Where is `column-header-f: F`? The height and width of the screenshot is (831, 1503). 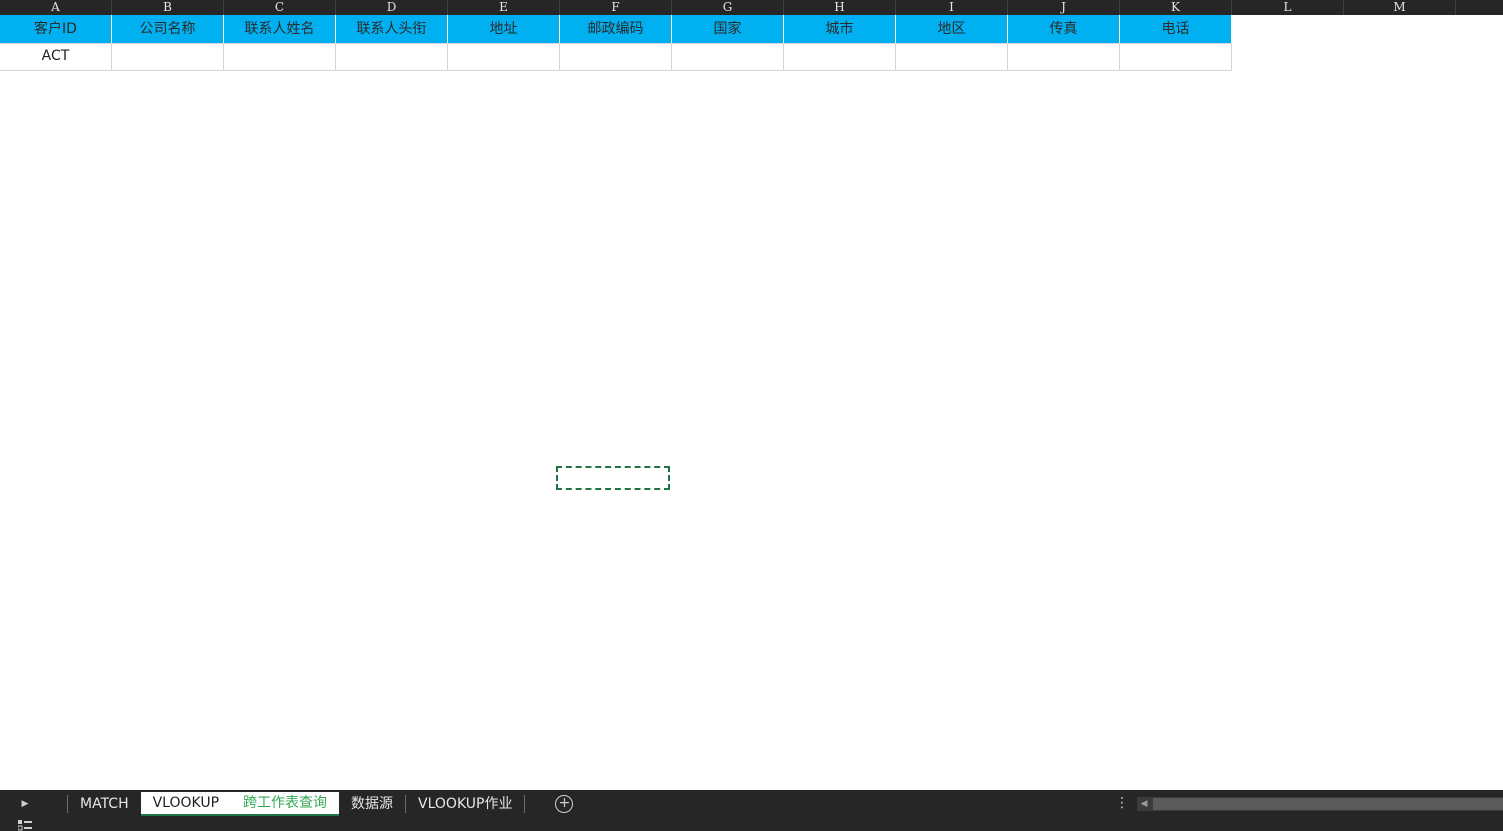
column-header-f: F is located at coordinates (616, 7).